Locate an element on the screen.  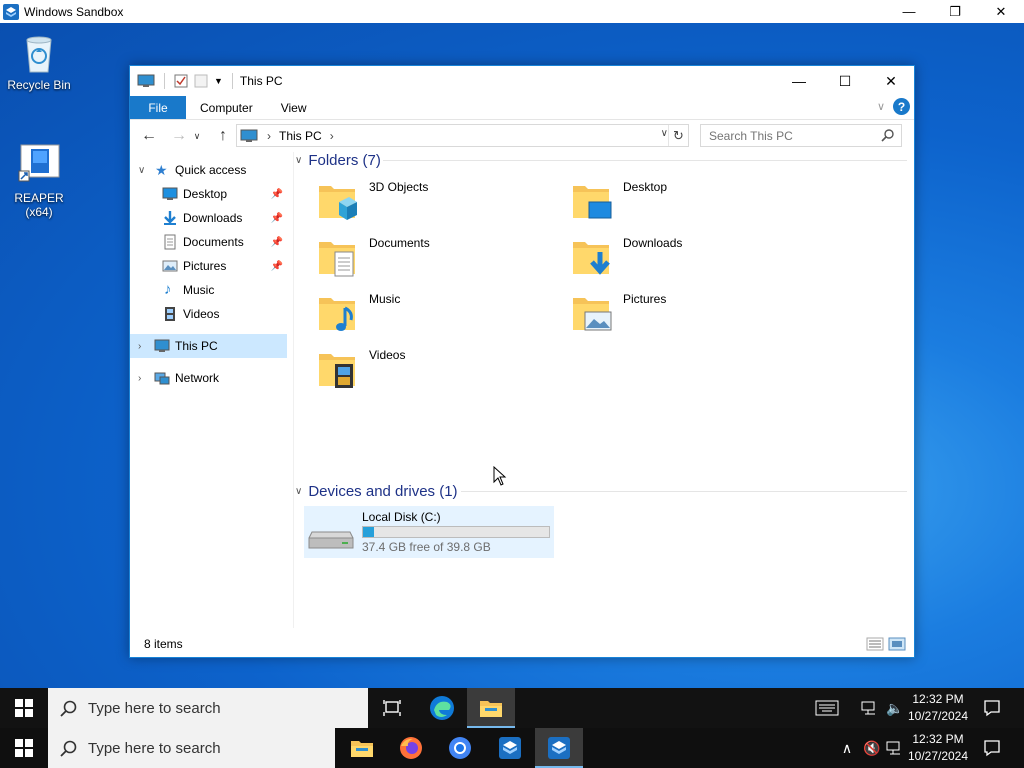
help-button: ? is located at coordinates (901, 106).